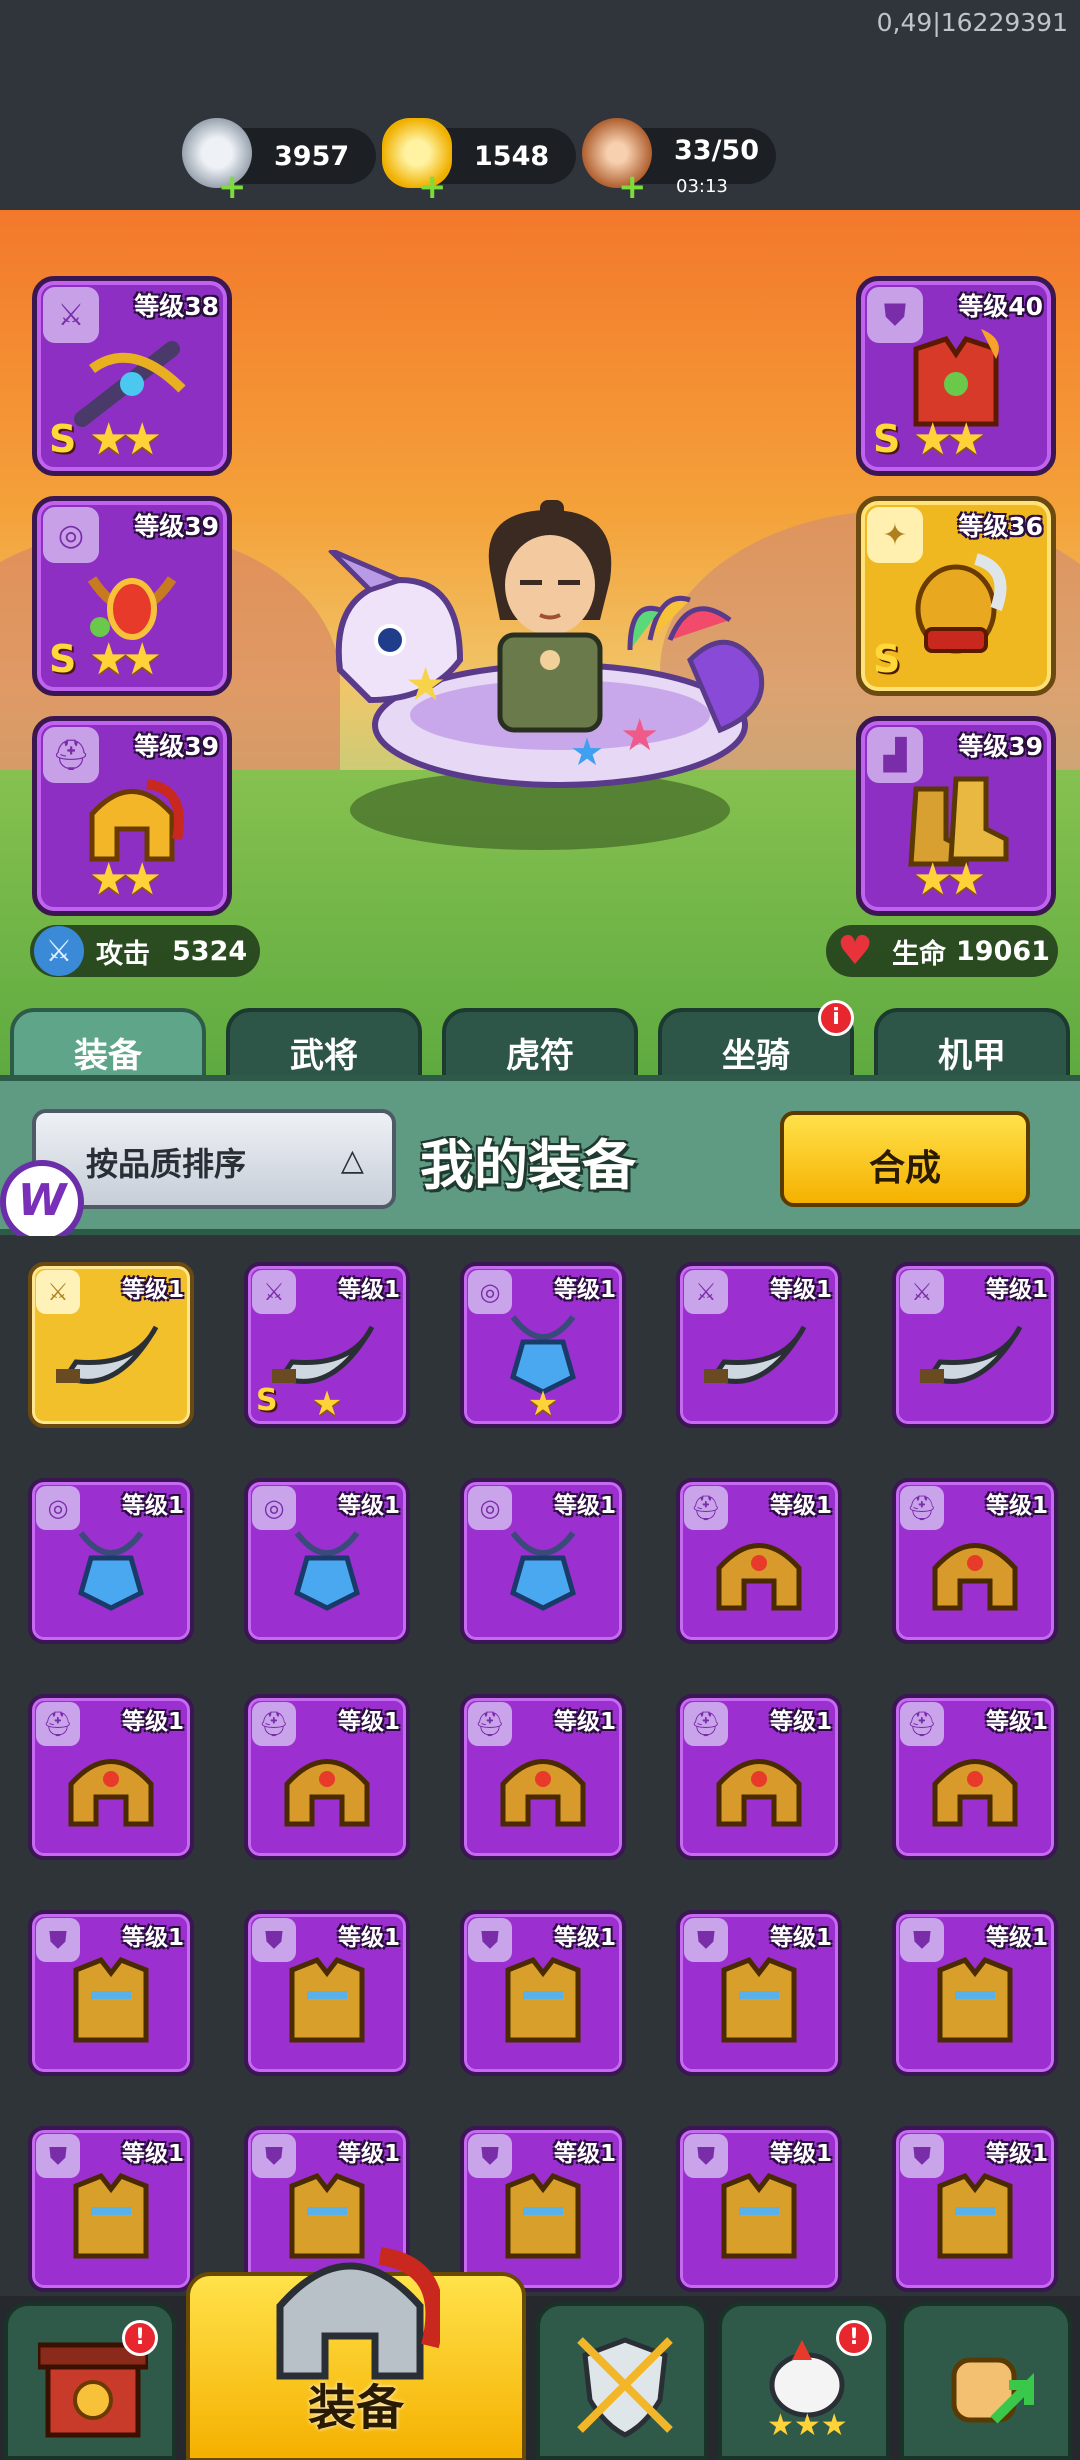 The height and width of the screenshot is (2460, 1080). I want to click on panel-title: 我的装备, so click(528, 1165).